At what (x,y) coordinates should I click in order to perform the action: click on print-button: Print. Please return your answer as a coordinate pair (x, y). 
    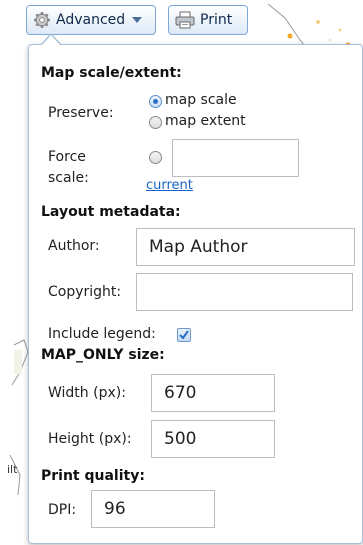
    Looking at the image, I should click on (208, 20).